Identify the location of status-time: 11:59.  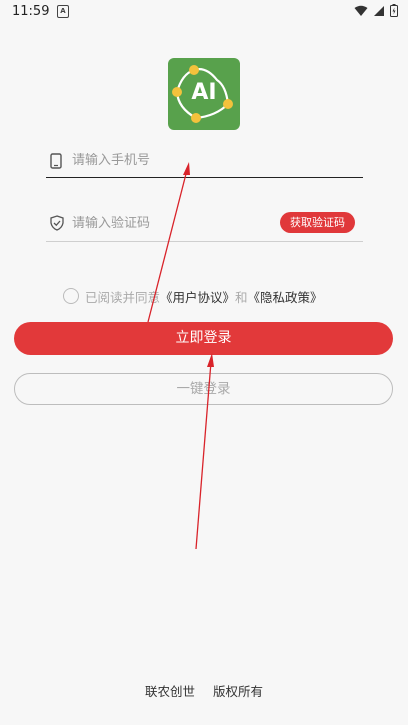
(31, 11).